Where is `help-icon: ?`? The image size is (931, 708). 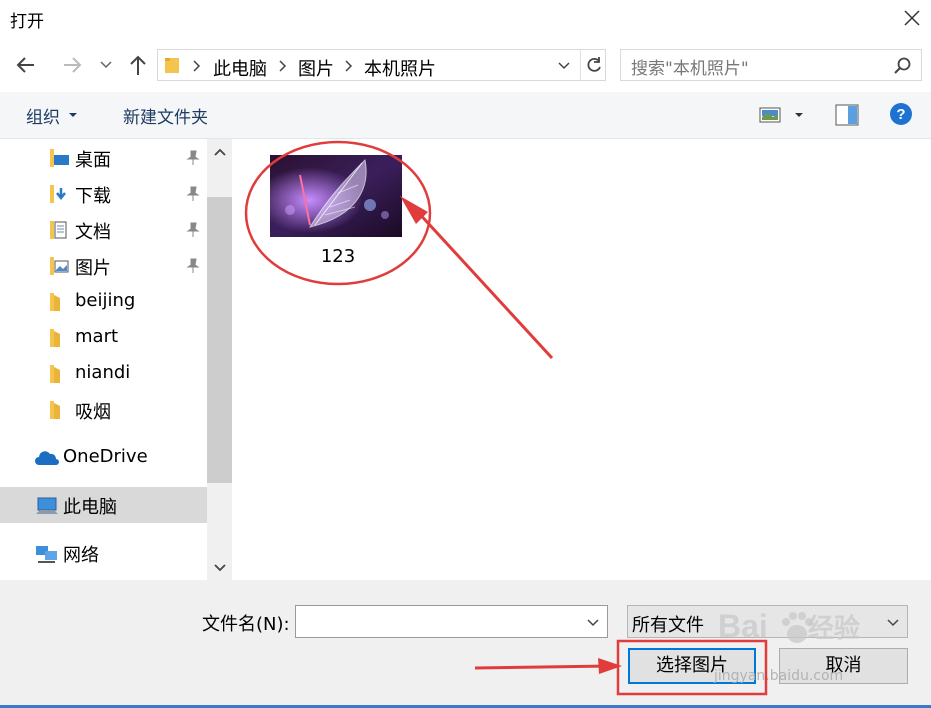 help-icon: ? is located at coordinates (901, 114).